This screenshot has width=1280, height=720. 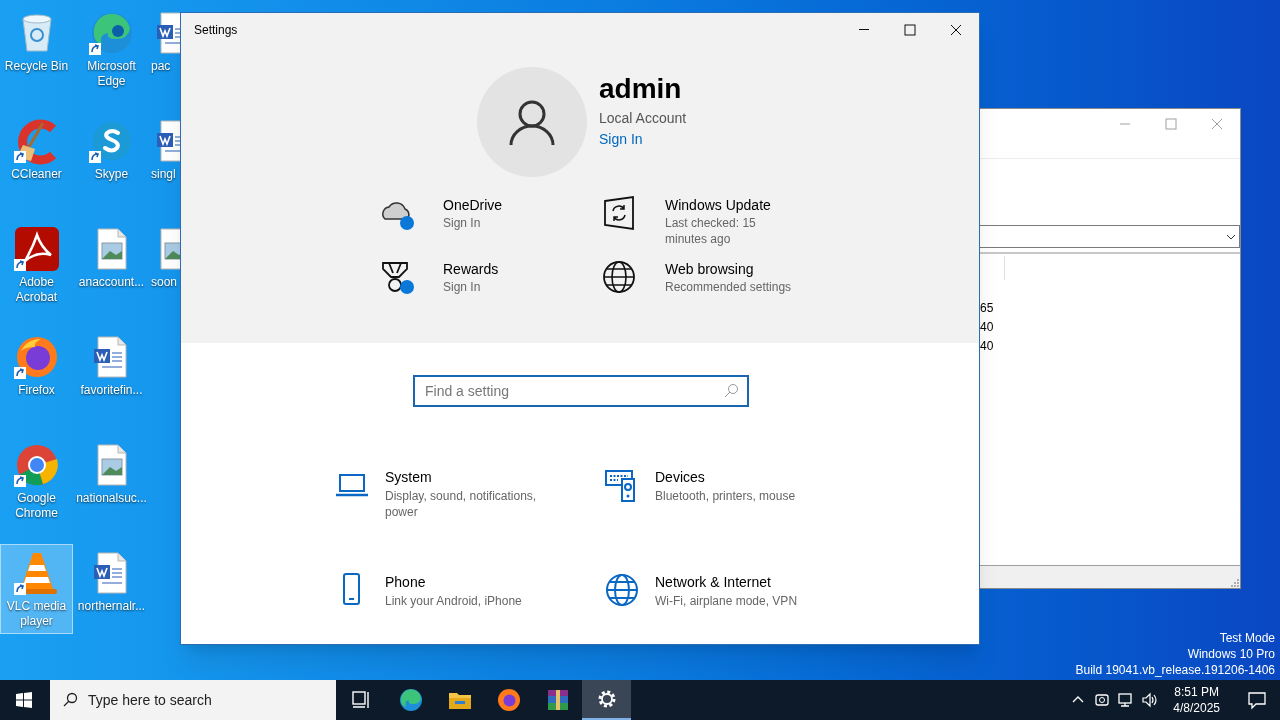 I want to click on category-subtitle: Display, sound, notifications, power, so click(x=461, y=504).